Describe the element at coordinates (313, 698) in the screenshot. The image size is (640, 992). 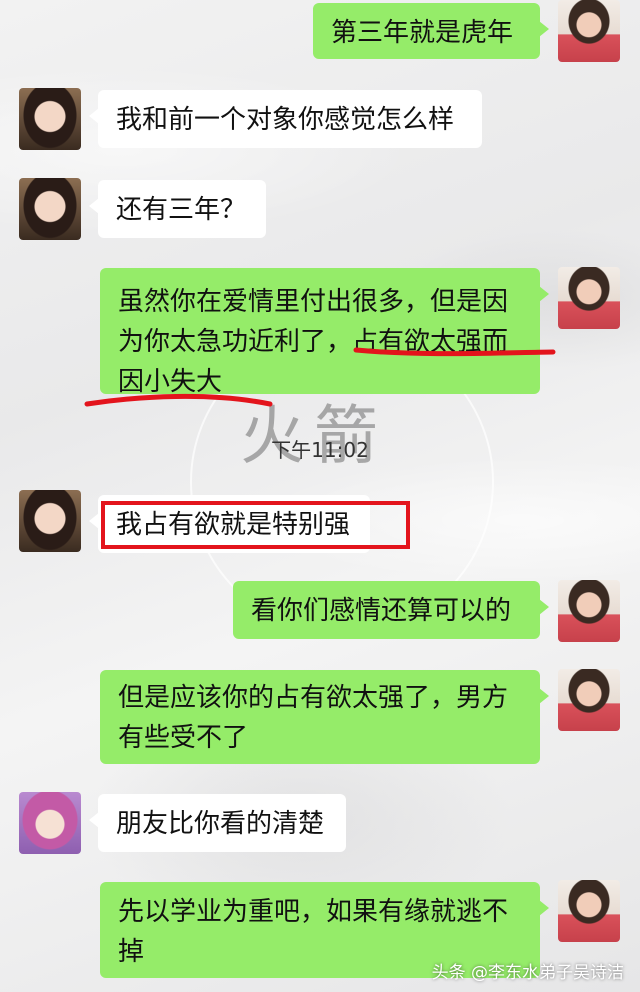
I see `message-text-line: 但是应该你的占有欲太强了，男方` at that location.